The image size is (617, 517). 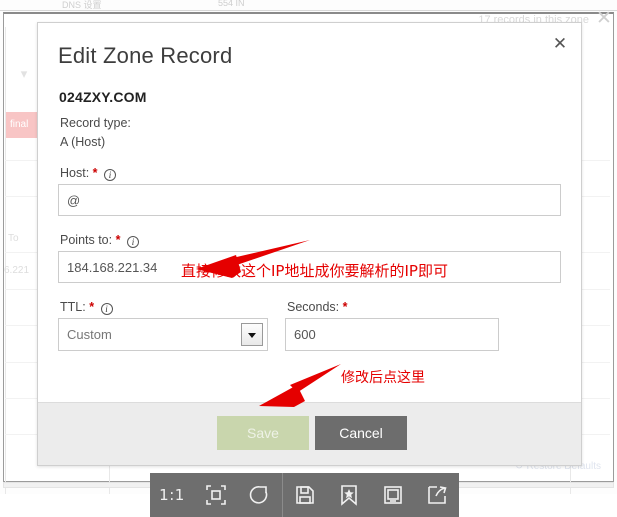 I want to click on points-to-input, so click(x=309, y=267).